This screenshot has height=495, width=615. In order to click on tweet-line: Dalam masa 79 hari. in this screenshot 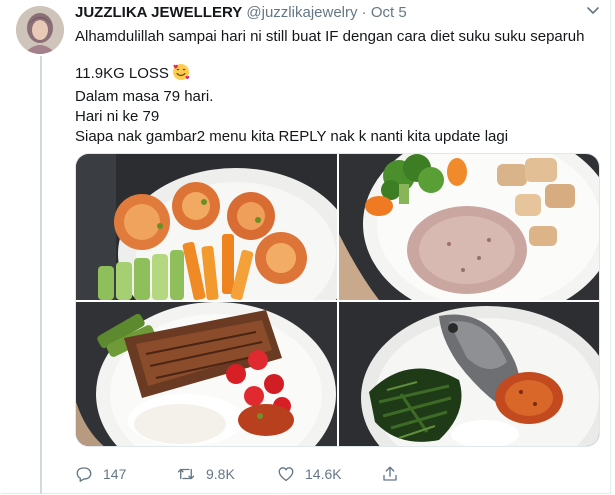, I will do `click(144, 96)`.